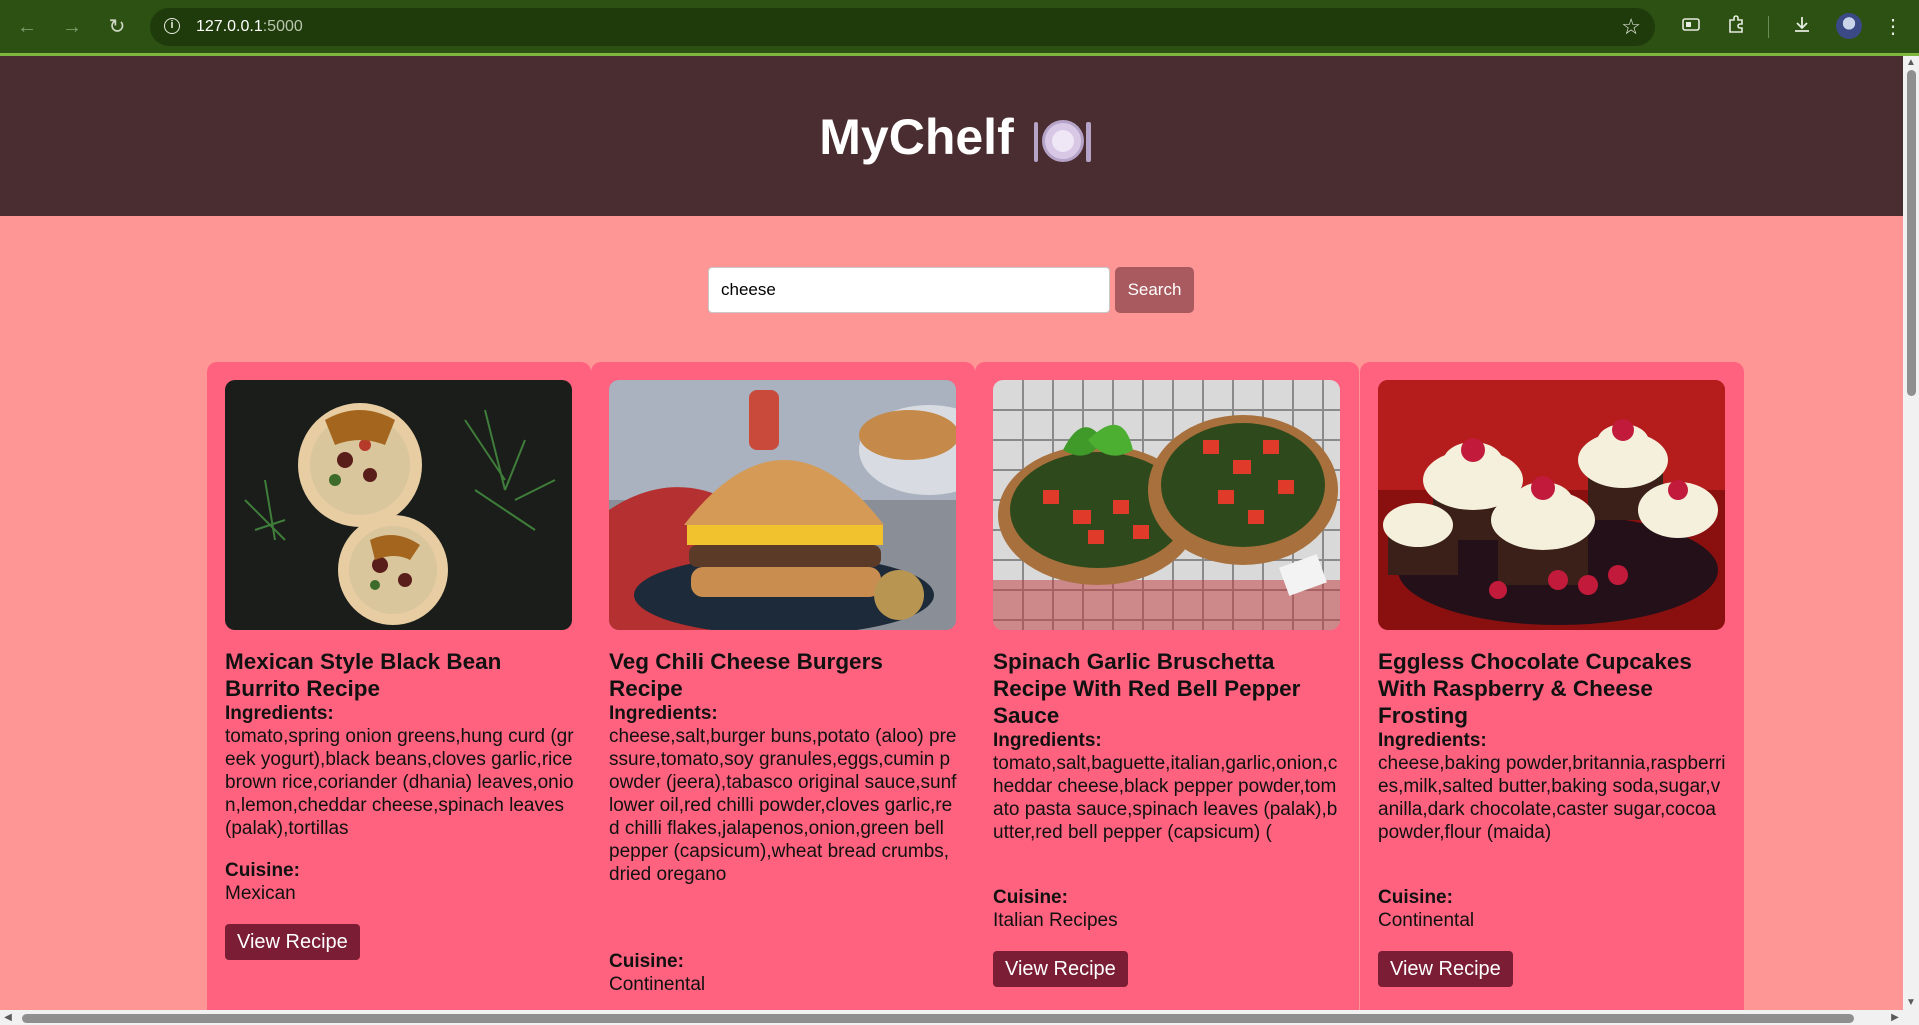  I want to click on horizontal-scroll-thumb, so click(938, 1018).